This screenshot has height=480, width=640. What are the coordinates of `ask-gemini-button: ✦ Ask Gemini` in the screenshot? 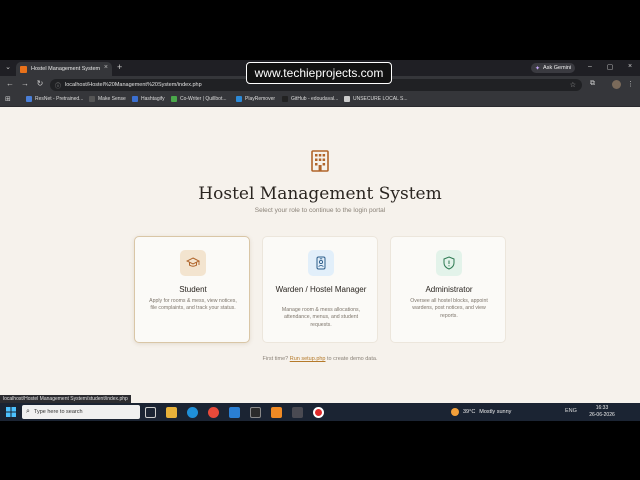 It's located at (553, 68).